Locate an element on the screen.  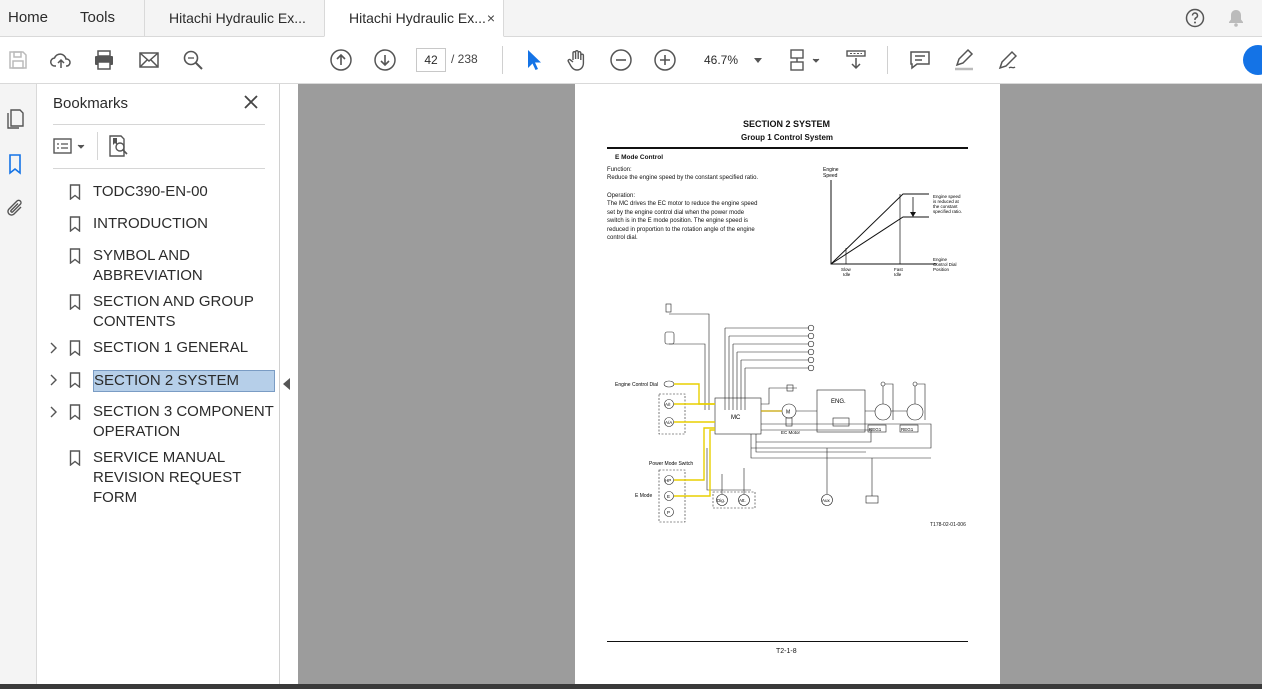
main-toolbar: 42 / 238 46.7% is located at coordinates (631, 60).